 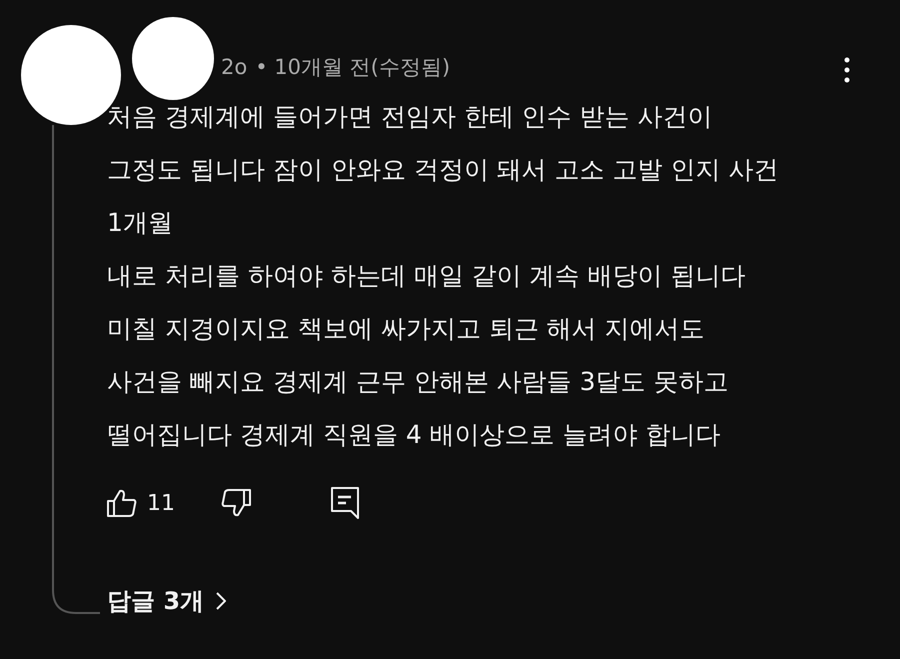 What do you see at coordinates (122, 503) in the screenshot?
I see `thumbs-up-icon` at bounding box center [122, 503].